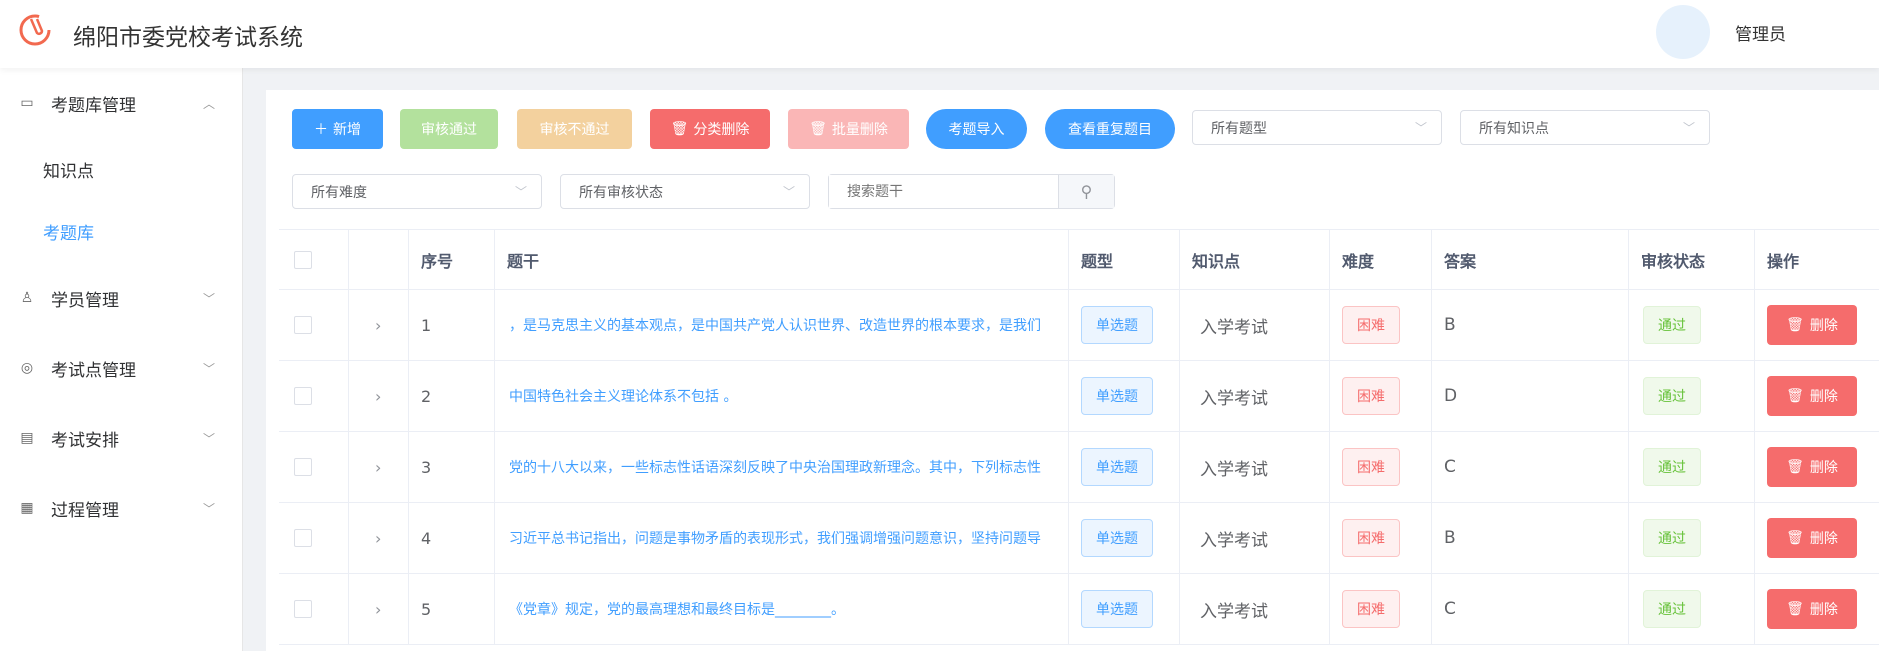 This screenshot has width=1879, height=651. Describe the element at coordinates (303, 259) in the screenshot. I see `select-all-checkbox` at that location.